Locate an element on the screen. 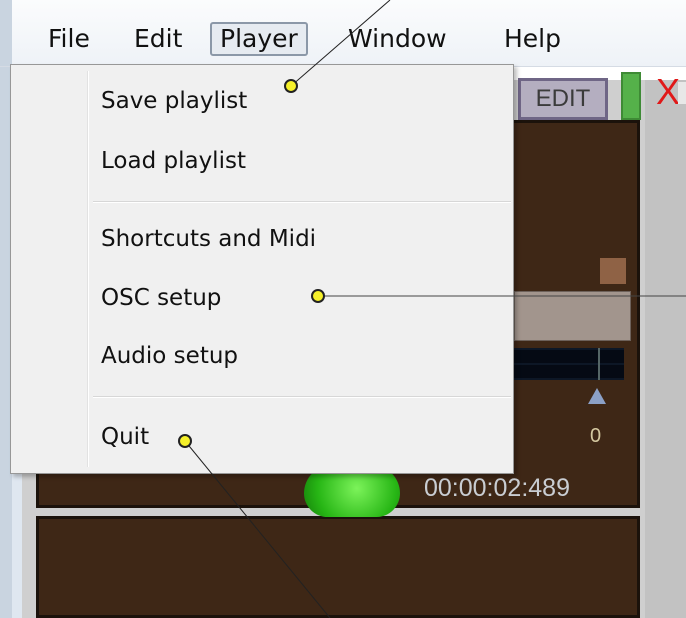 The height and width of the screenshot is (618, 686). color-swatch is located at coordinates (613, 271).